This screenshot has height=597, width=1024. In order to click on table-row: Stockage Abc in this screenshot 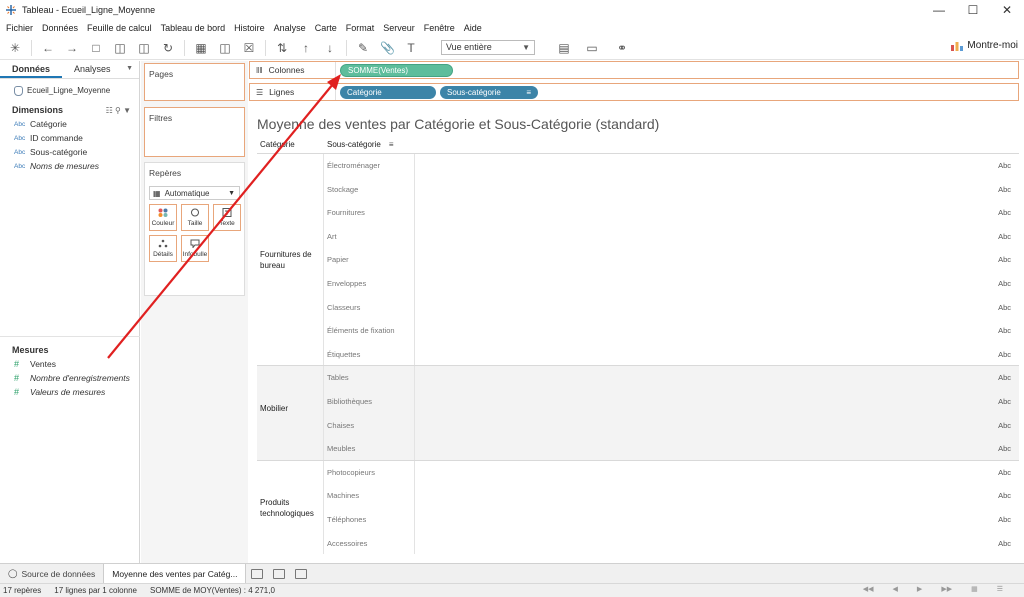, I will do `click(638, 190)`.